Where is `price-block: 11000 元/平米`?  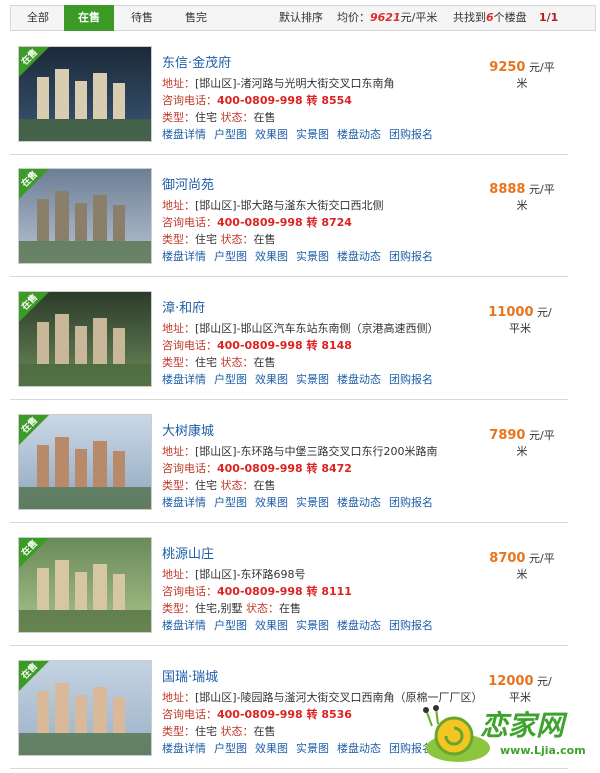
price-block: 11000 元/平米 is located at coordinates (520, 321).